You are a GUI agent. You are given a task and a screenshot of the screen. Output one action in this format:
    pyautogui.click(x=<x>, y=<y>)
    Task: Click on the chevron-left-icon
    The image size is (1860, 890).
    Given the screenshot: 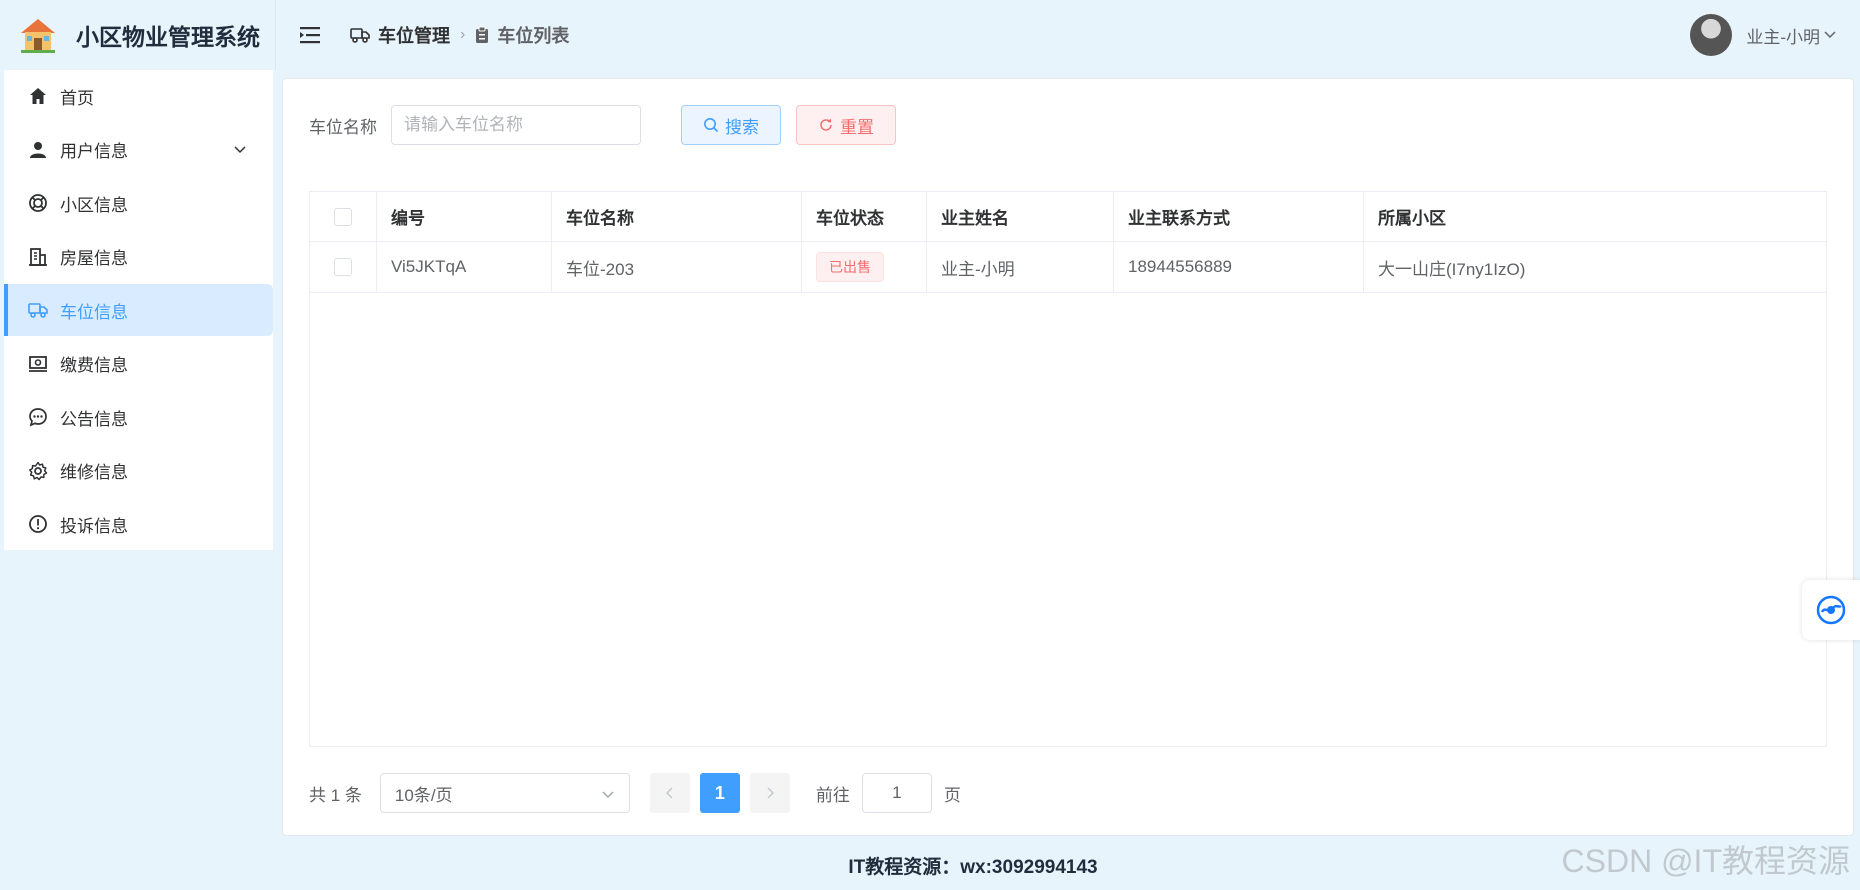 What is the action you would take?
    pyautogui.click(x=669, y=793)
    